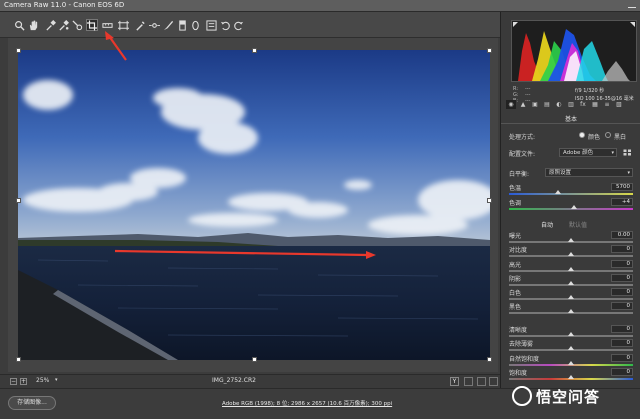 This screenshot has height=419, width=640. Describe the element at coordinates (195, 25) in the screenshot. I see `radial-filter-icon` at that location.